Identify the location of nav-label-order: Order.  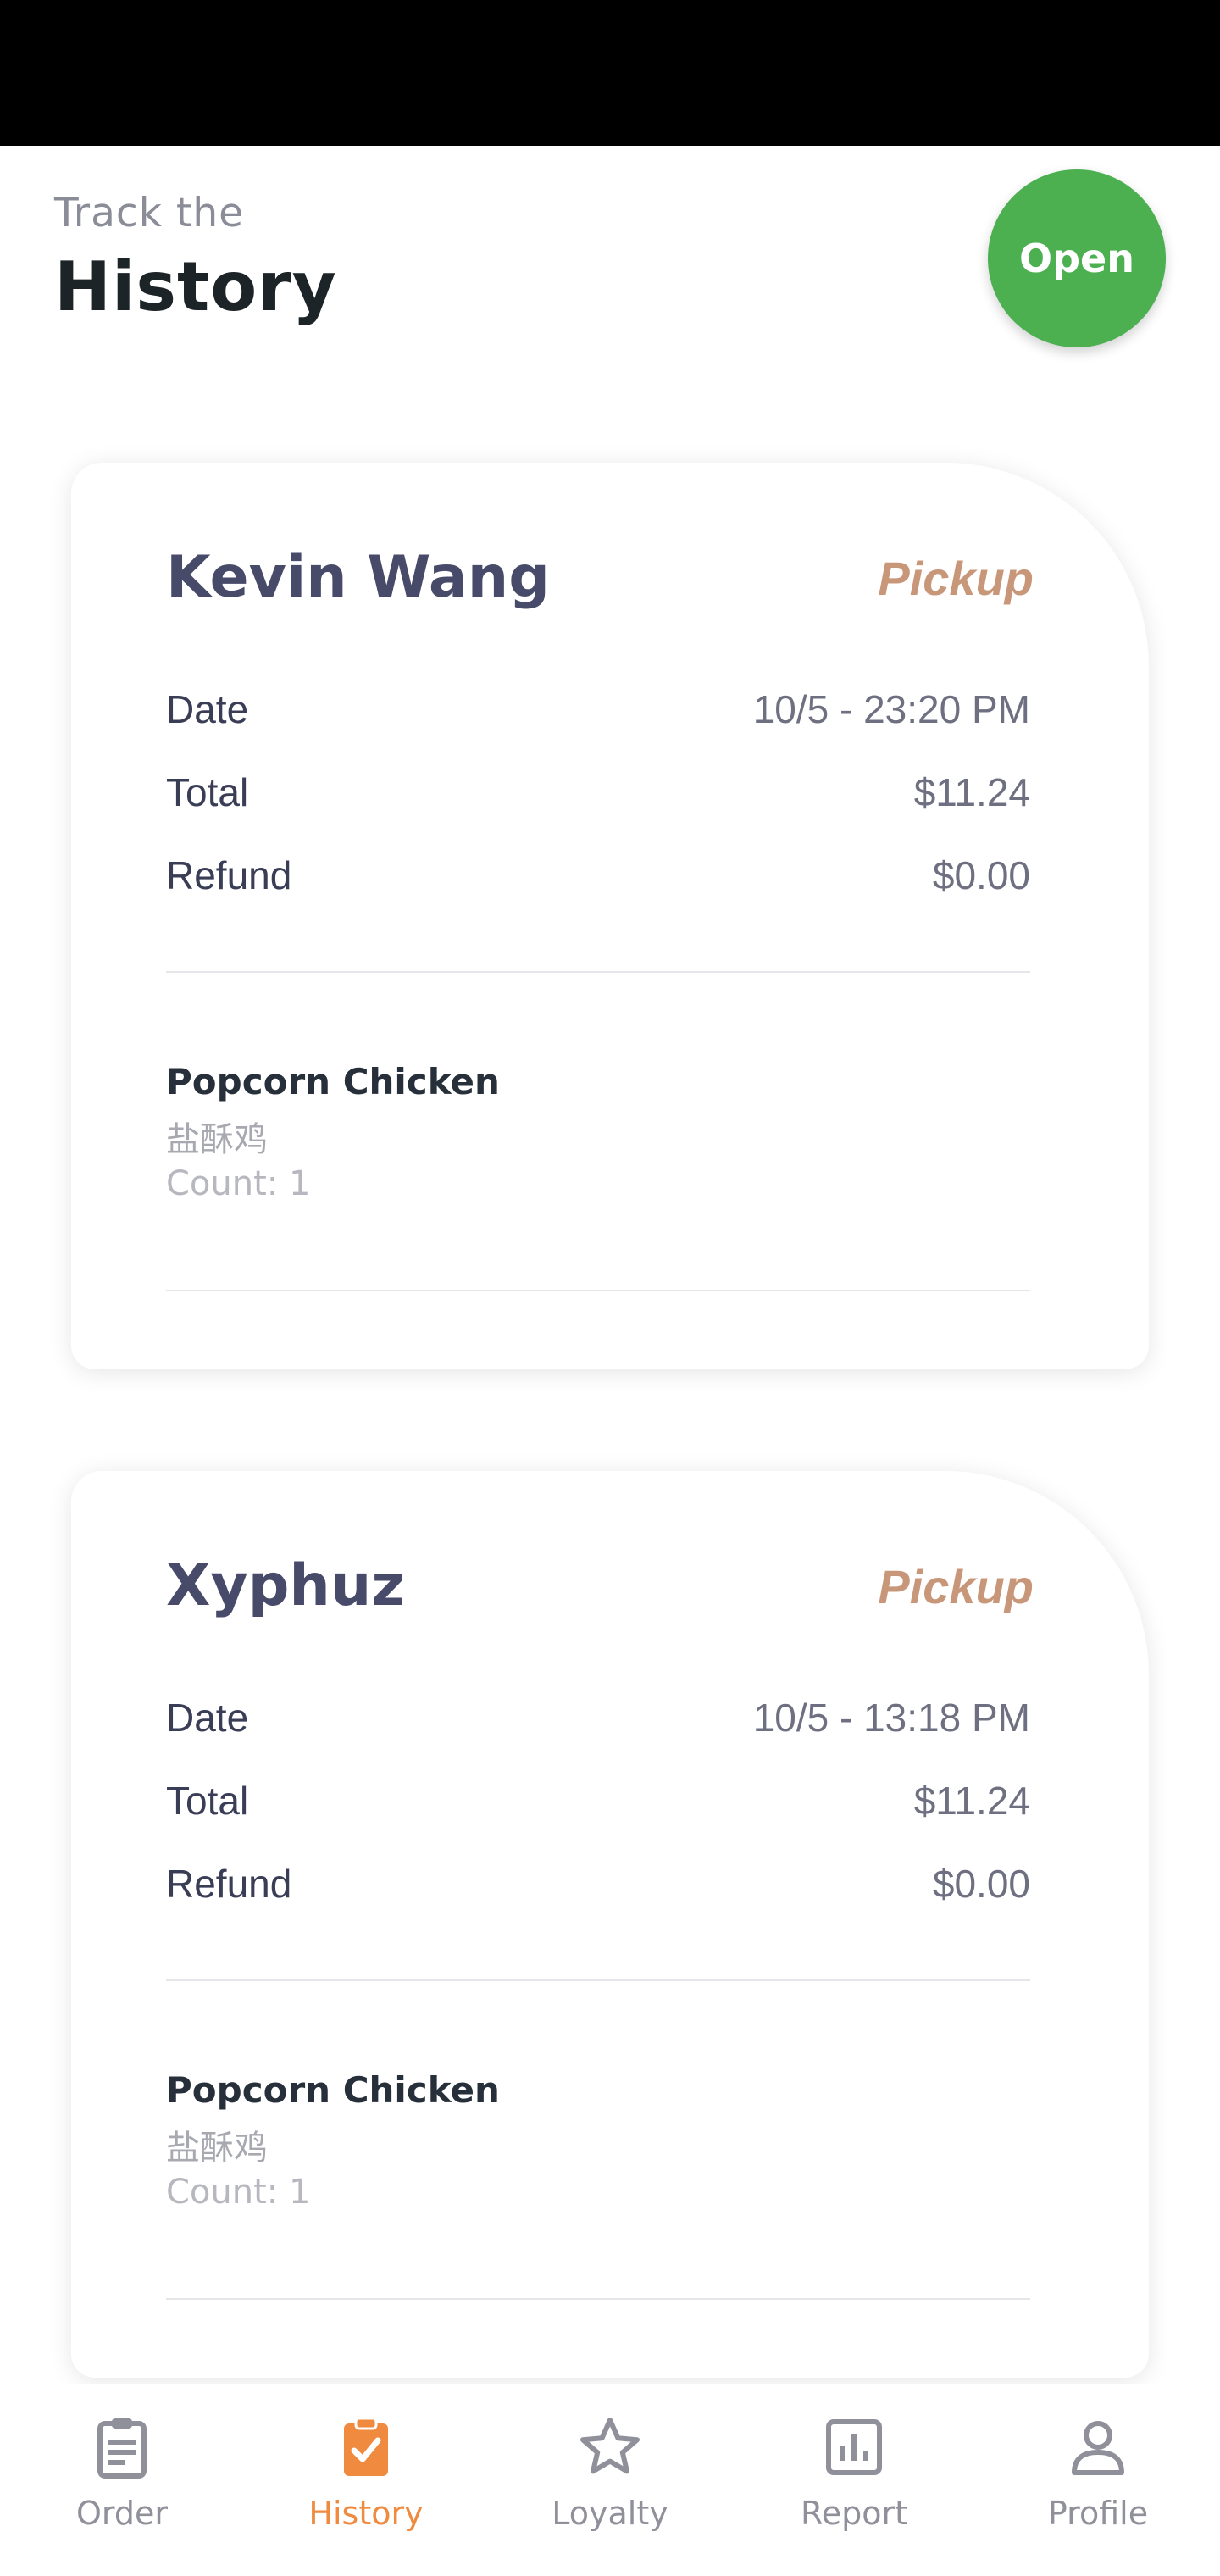
(122, 2513).